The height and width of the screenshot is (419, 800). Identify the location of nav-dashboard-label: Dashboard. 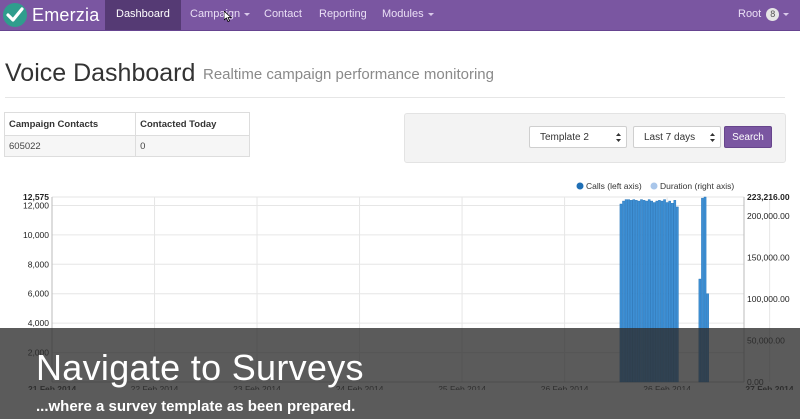
(143, 14).